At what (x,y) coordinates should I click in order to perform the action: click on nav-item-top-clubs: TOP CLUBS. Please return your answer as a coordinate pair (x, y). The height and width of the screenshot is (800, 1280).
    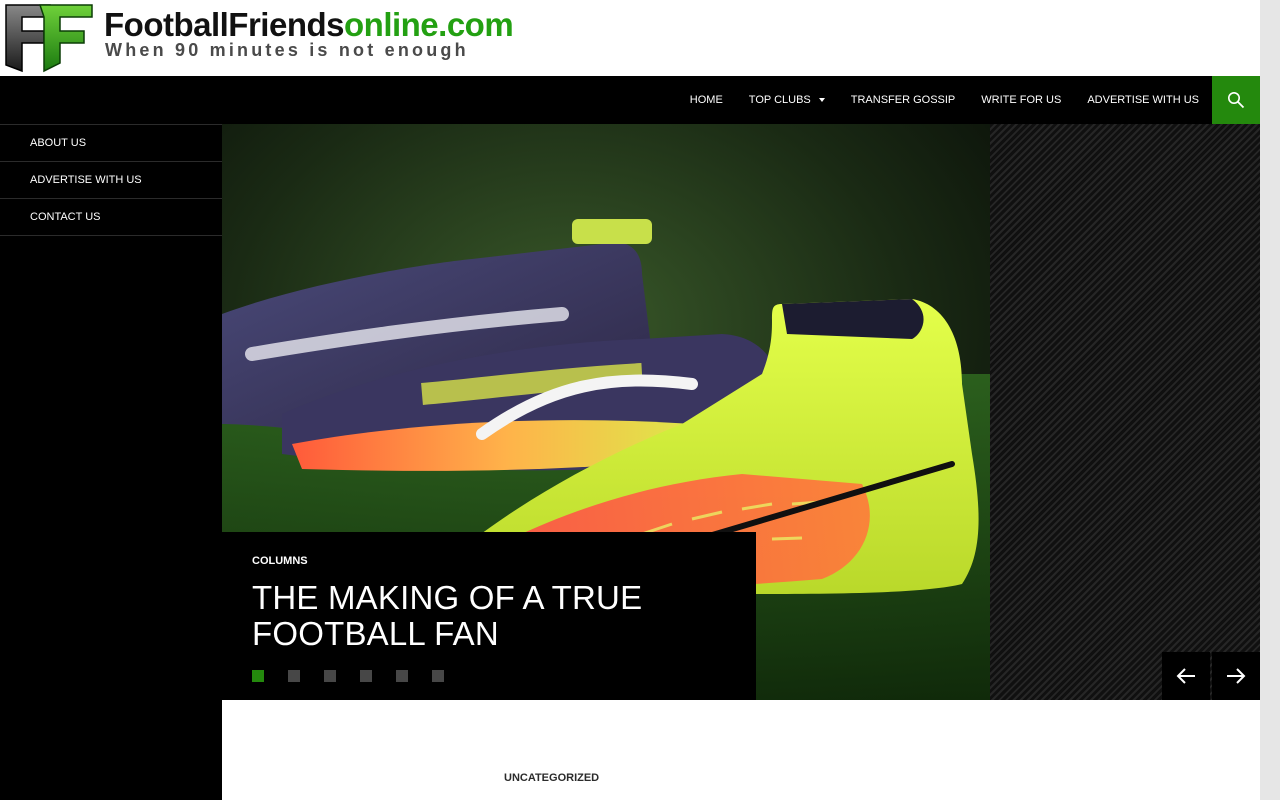
    Looking at the image, I should click on (787, 100).